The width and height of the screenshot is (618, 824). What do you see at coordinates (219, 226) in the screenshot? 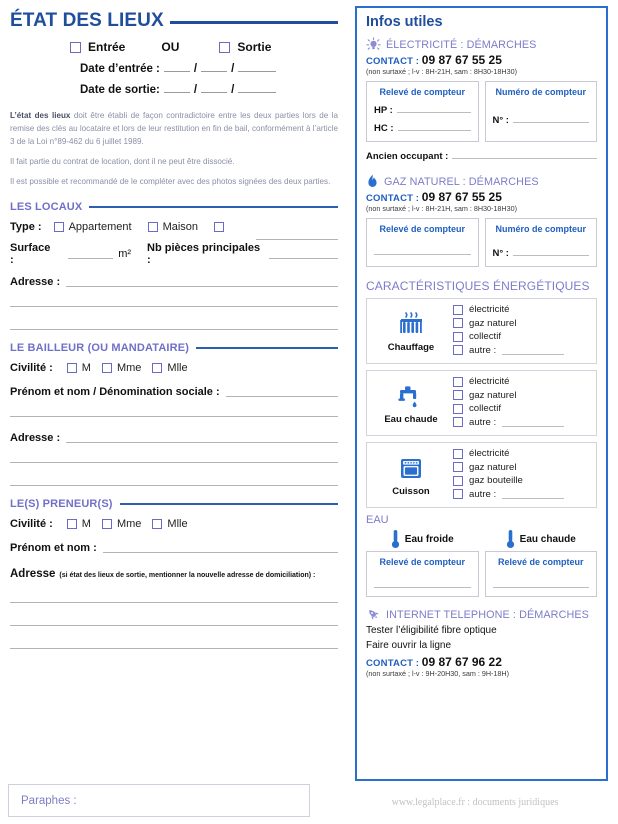
I see `checkbox-type-other` at bounding box center [219, 226].